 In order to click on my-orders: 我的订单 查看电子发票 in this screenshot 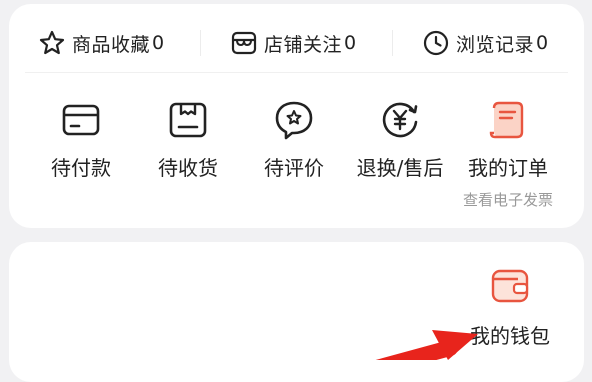, I will do `click(508, 153)`.